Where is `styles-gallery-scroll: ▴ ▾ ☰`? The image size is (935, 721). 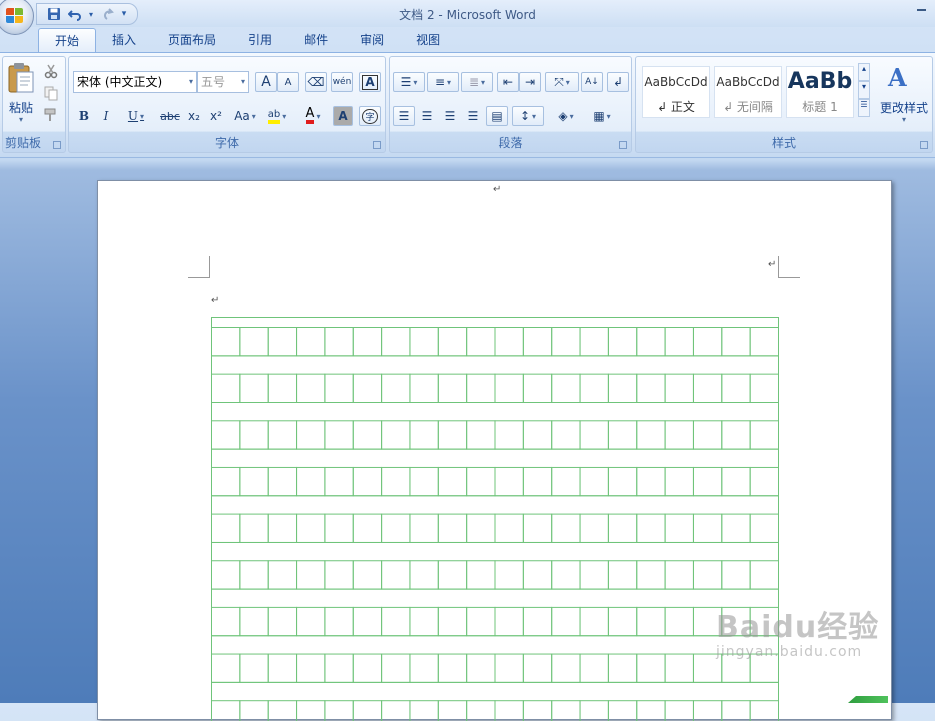 styles-gallery-scroll: ▴ ▾ ☰ is located at coordinates (864, 91).